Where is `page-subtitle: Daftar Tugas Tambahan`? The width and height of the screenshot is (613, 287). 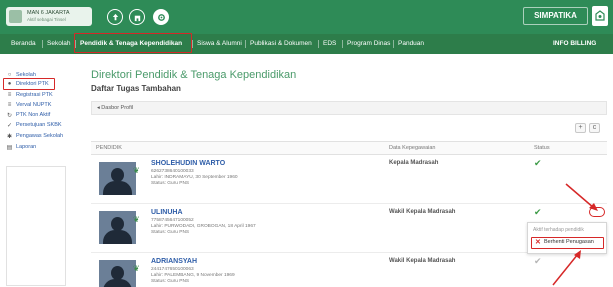 page-subtitle: Daftar Tugas Tambahan is located at coordinates (136, 88).